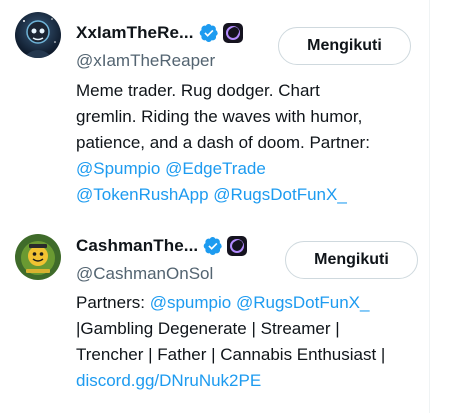 This screenshot has height=413, width=455. I want to click on bio-text: Partners:, so click(113, 302).